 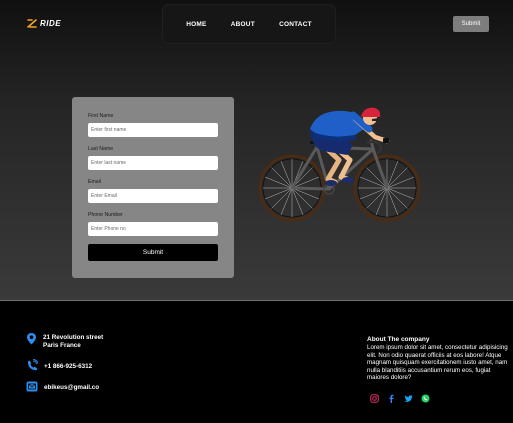 I want to click on email-field, so click(x=153, y=196).